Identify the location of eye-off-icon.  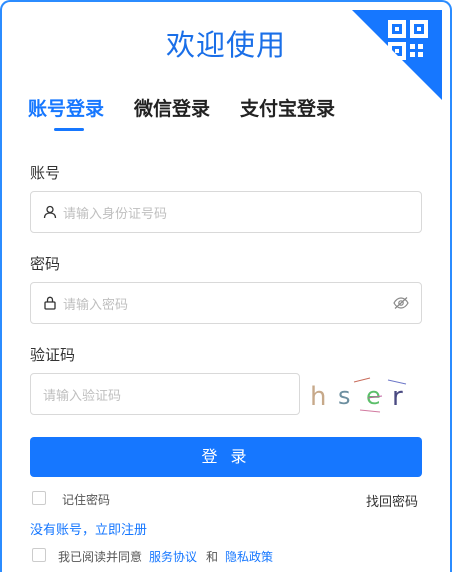
(401, 303).